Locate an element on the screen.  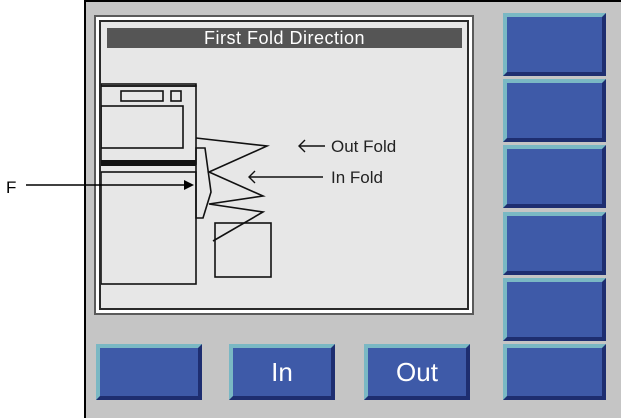
in-button: In is located at coordinates (282, 372).